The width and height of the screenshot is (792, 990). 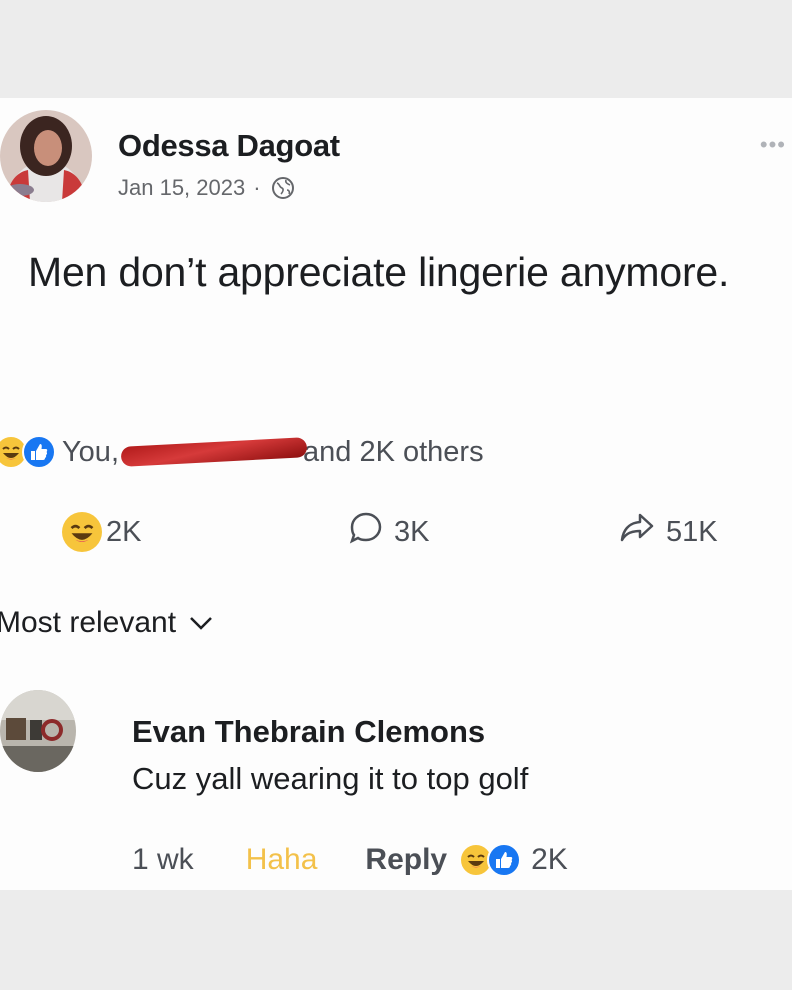 I want to click on comment-author-name: Evan Thebrain Clemons, so click(x=308, y=732).